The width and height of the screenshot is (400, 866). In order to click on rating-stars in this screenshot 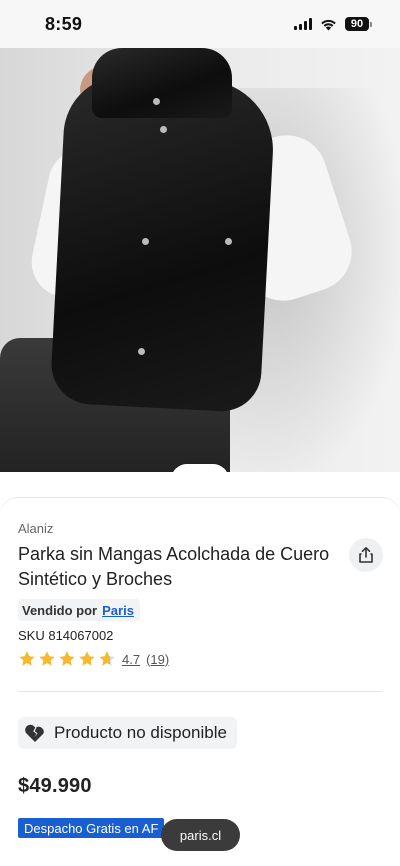, I will do `click(67, 659)`.